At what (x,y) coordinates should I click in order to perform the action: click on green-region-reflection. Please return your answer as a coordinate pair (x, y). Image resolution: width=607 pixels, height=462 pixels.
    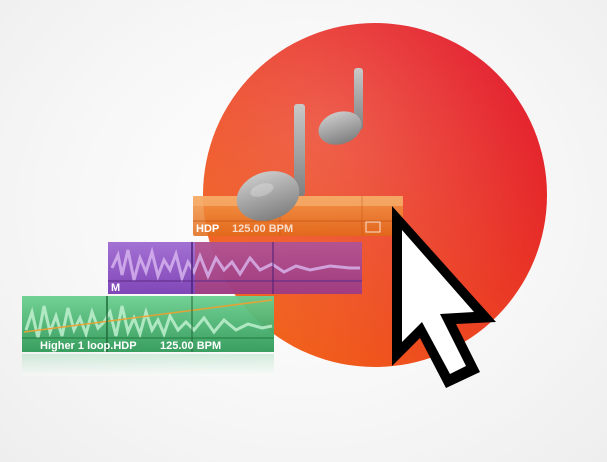
    Looking at the image, I should click on (148, 365).